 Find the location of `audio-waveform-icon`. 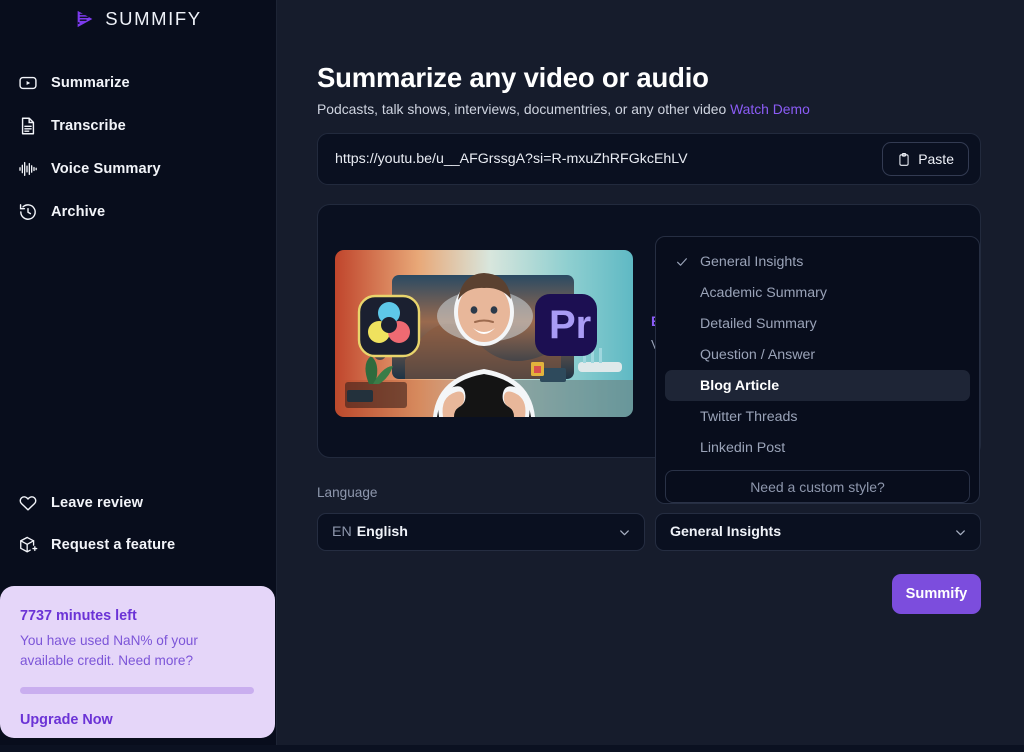

audio-waveform-icon is located at coordinates (28, 169).